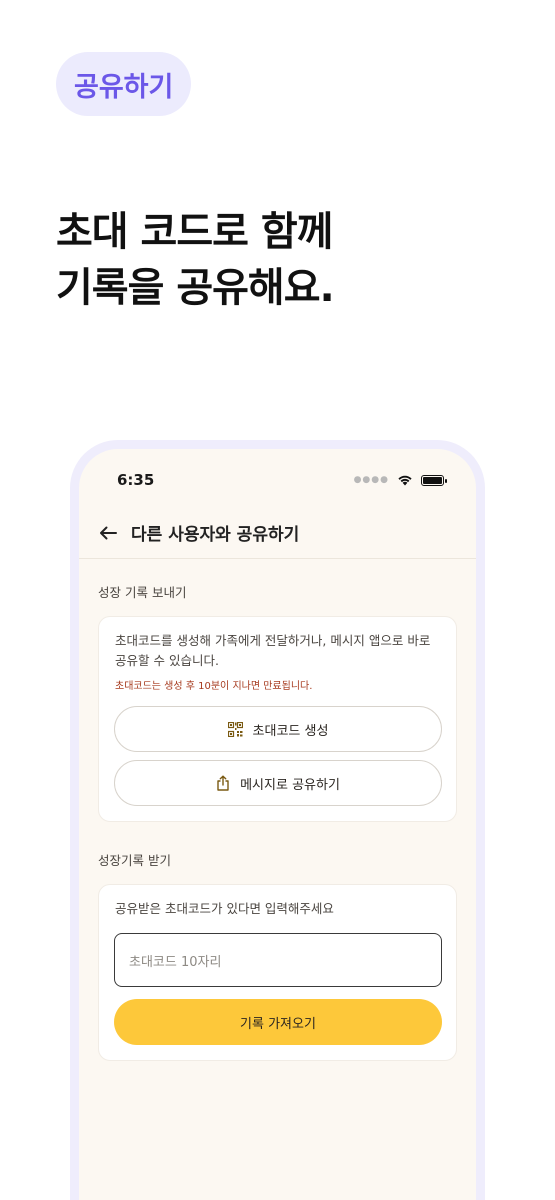 The image size is (555, 1200). I want to click on receive-description: 공유받은 초대코드가 있다면 입력해주세요, so click(224, 908).